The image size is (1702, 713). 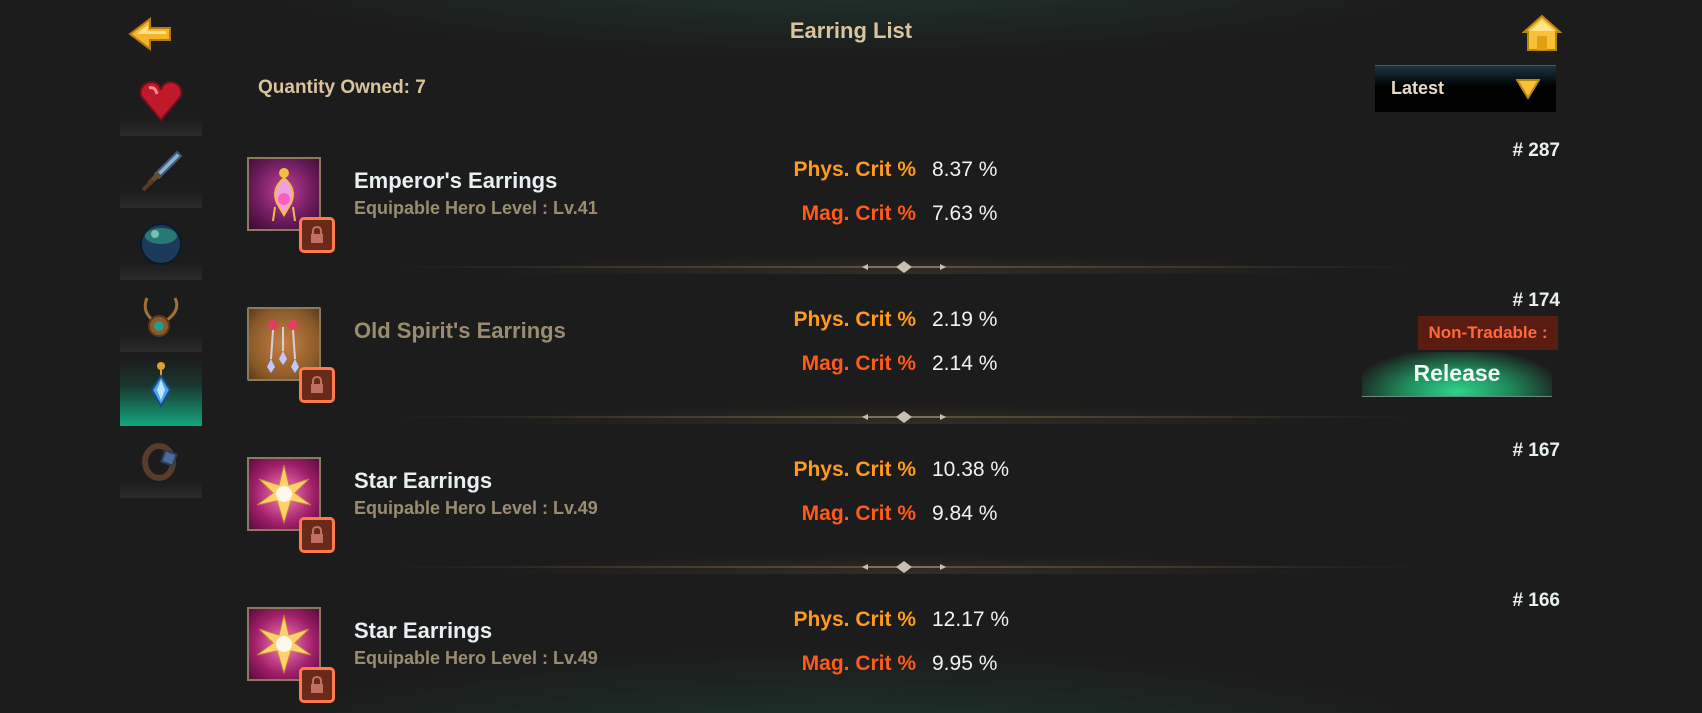 I want to click on orb-icon, so click(x=161, y=244).